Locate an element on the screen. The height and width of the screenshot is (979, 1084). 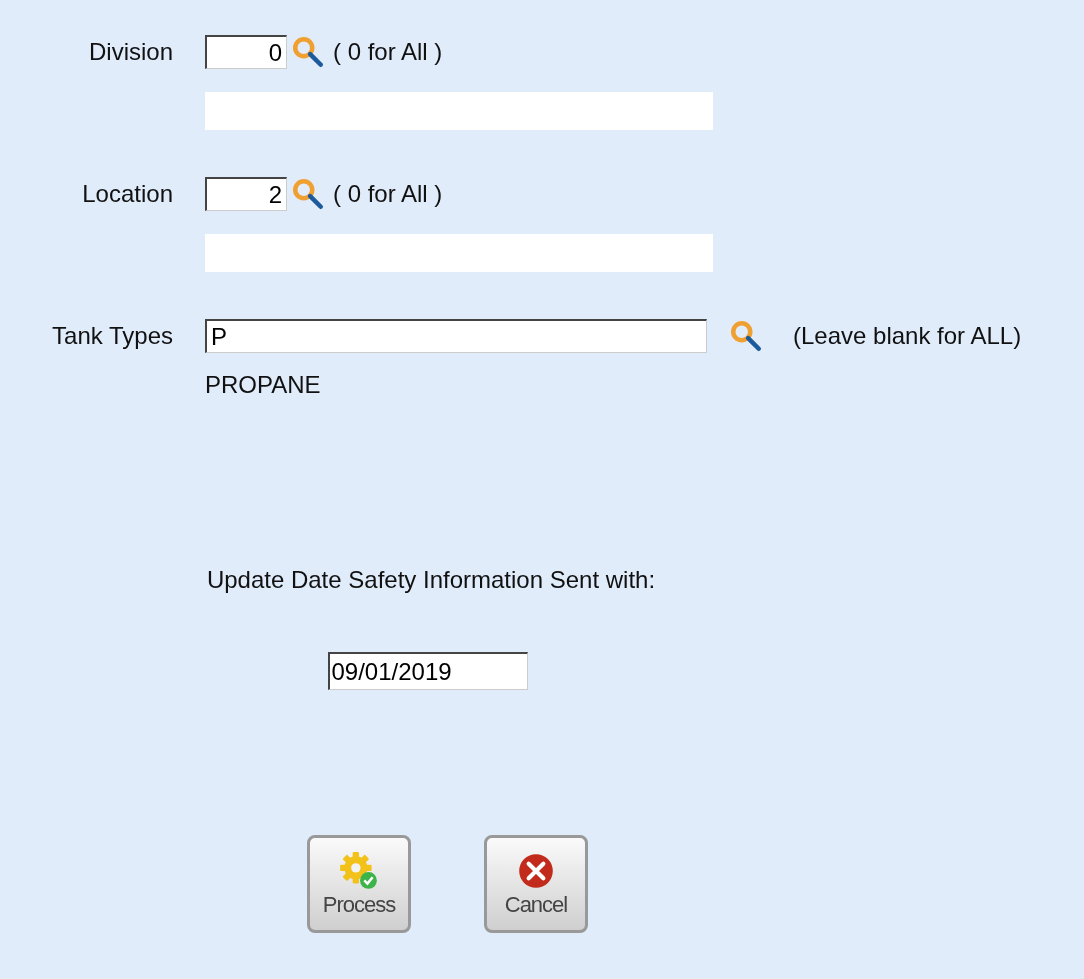
action-button: Process is located at coordinates (359, 884).